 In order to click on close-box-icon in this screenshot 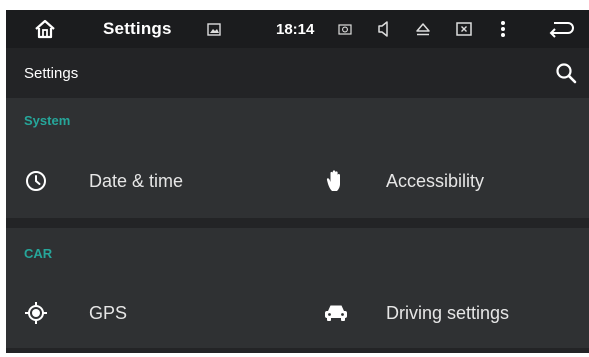, I will do `click(464, 29)`.